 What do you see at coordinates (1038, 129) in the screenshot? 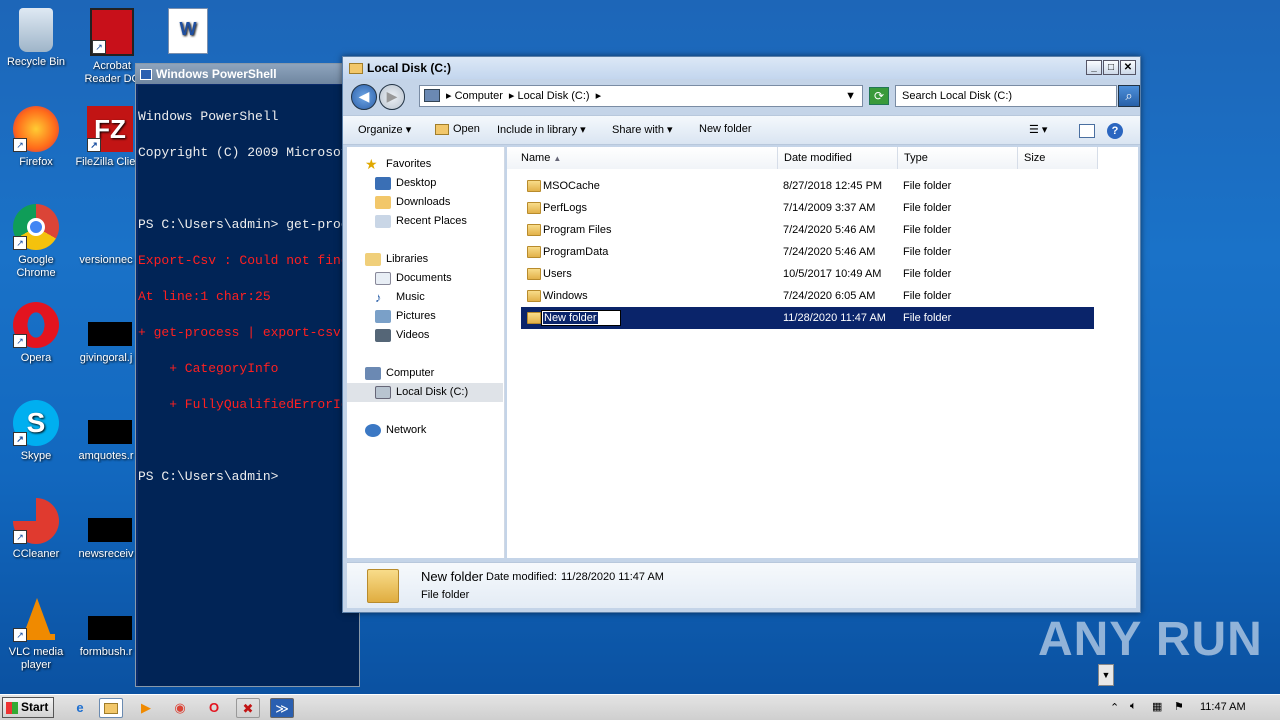
I see `view-options-icon: ☰ ▾` at bounding box center [1038, 129].